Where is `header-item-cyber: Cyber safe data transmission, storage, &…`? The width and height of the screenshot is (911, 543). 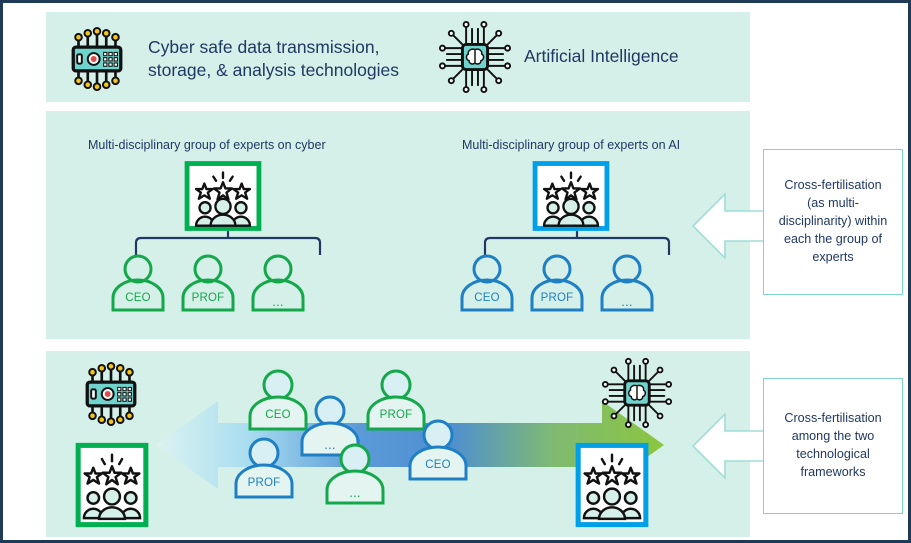
header-item-cyber: Cyber safe data transmission, storage, &… is located at coordinates (231, 59).